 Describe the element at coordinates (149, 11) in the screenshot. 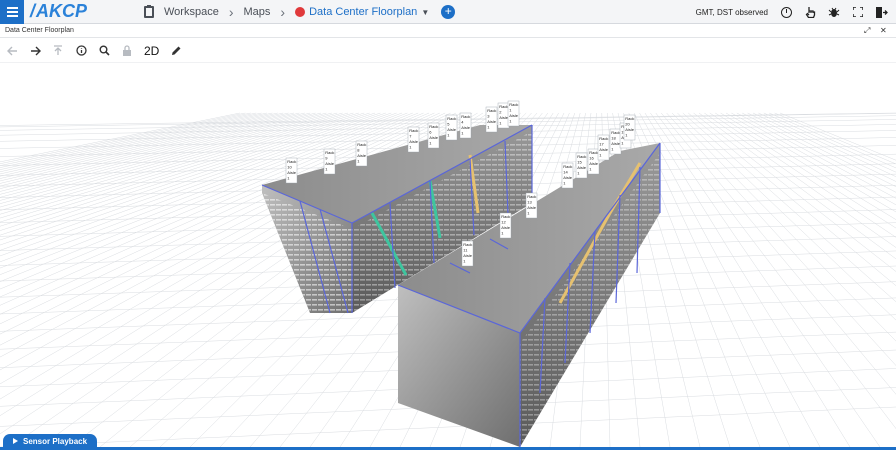

I see `clipboard-icon` at that location.